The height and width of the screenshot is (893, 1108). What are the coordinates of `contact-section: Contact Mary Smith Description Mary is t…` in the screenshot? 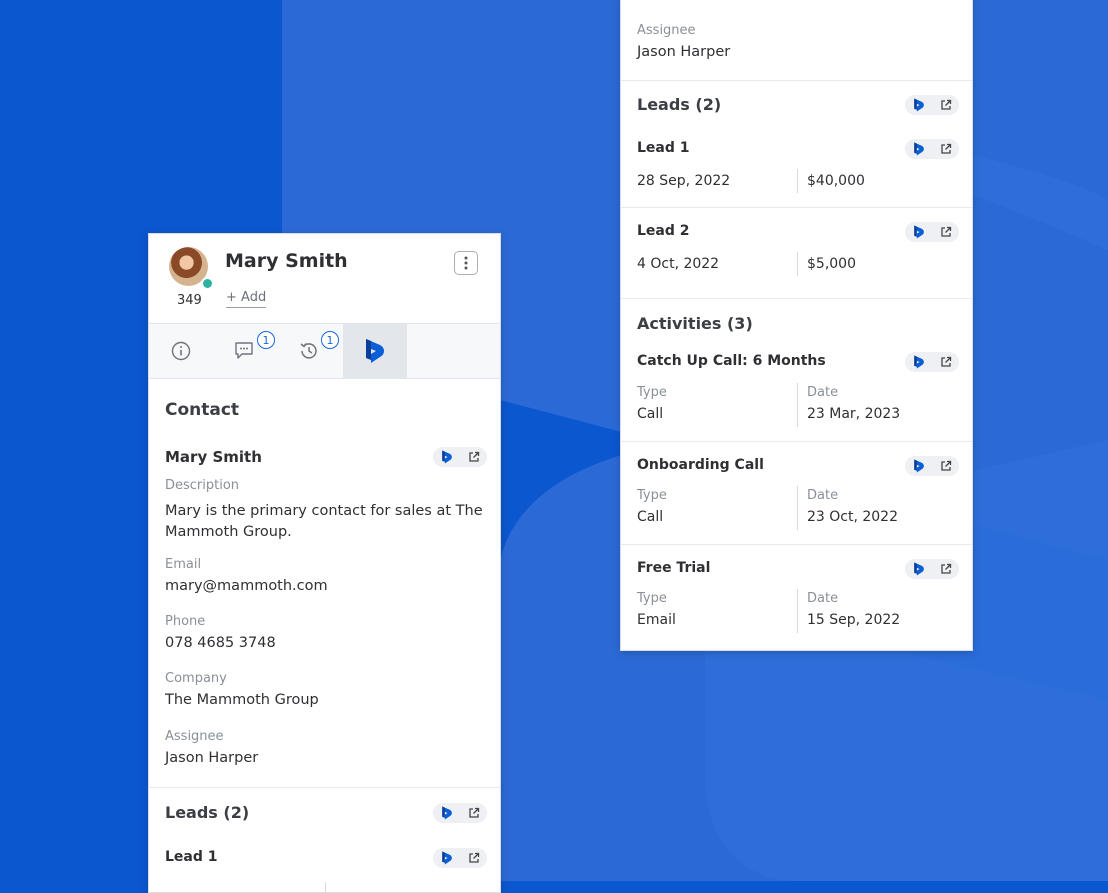 It's located at (324, 583).